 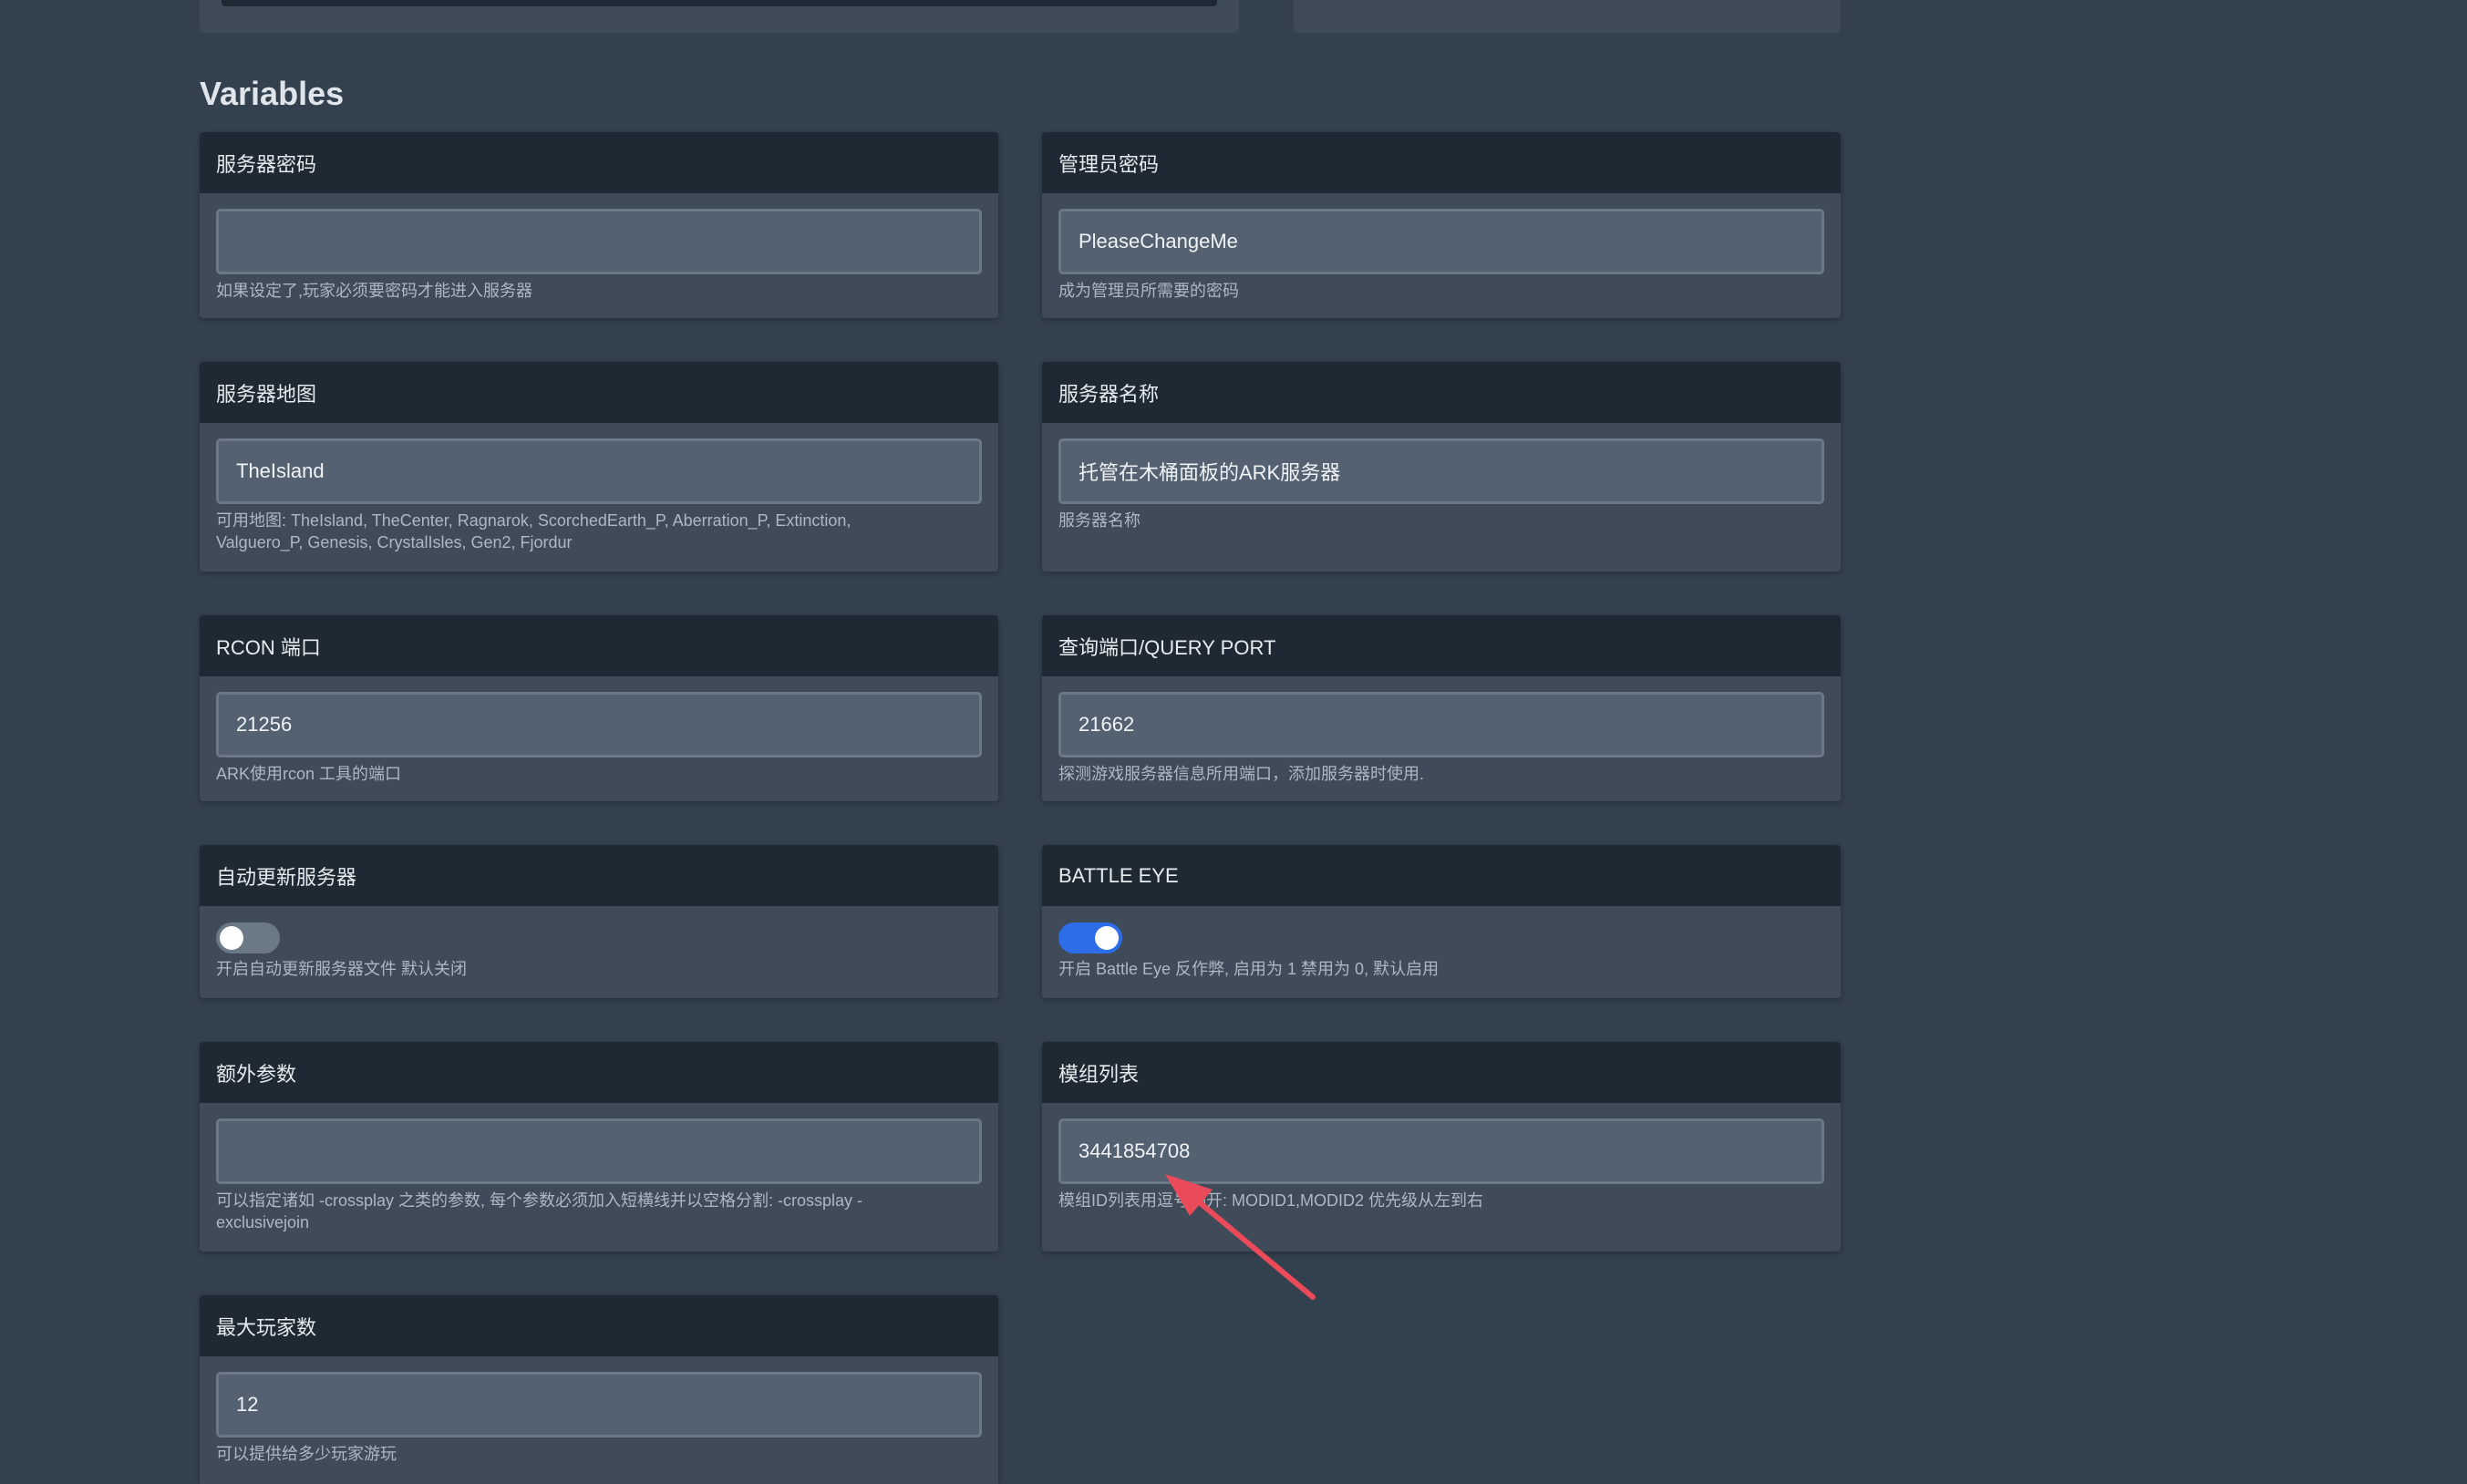 I want to click on max-players-card: 最大玩家数 可以提供给多少玩家游玩, so click(x=599, y=1389).